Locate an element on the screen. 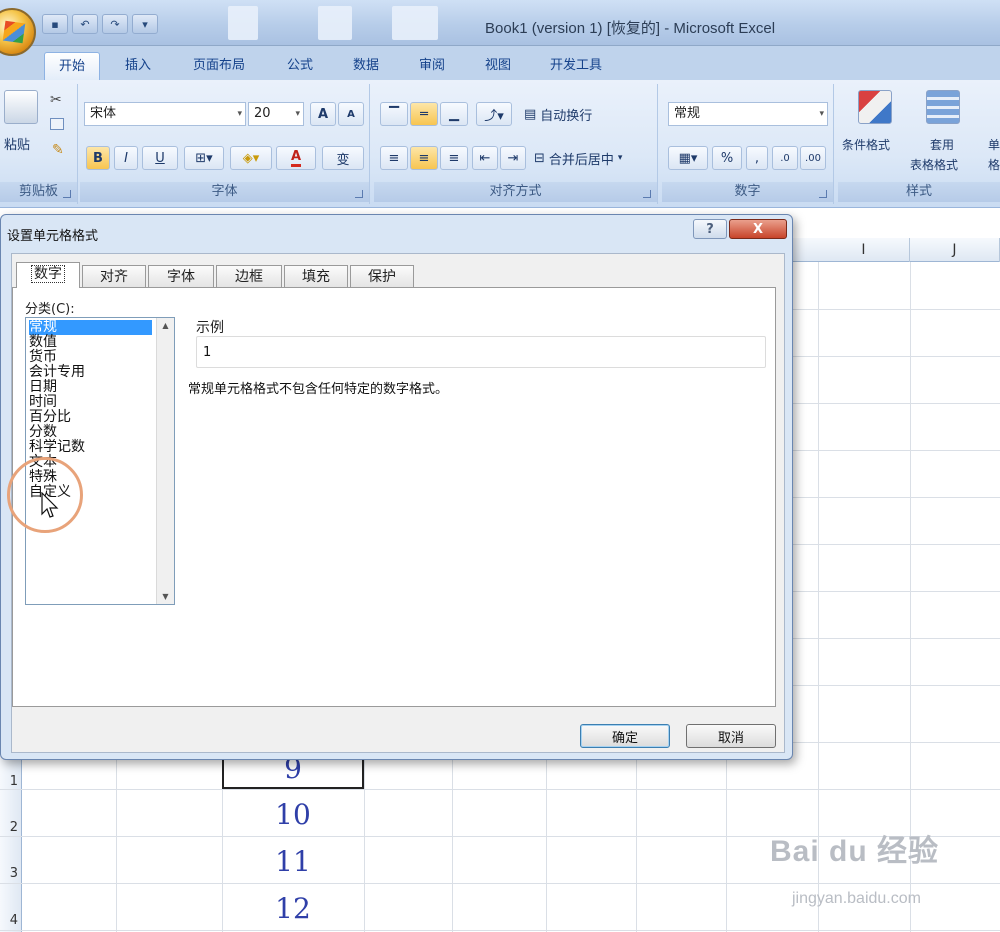  align-bottom-icon: ▁ is located at coordinates (454, 114).